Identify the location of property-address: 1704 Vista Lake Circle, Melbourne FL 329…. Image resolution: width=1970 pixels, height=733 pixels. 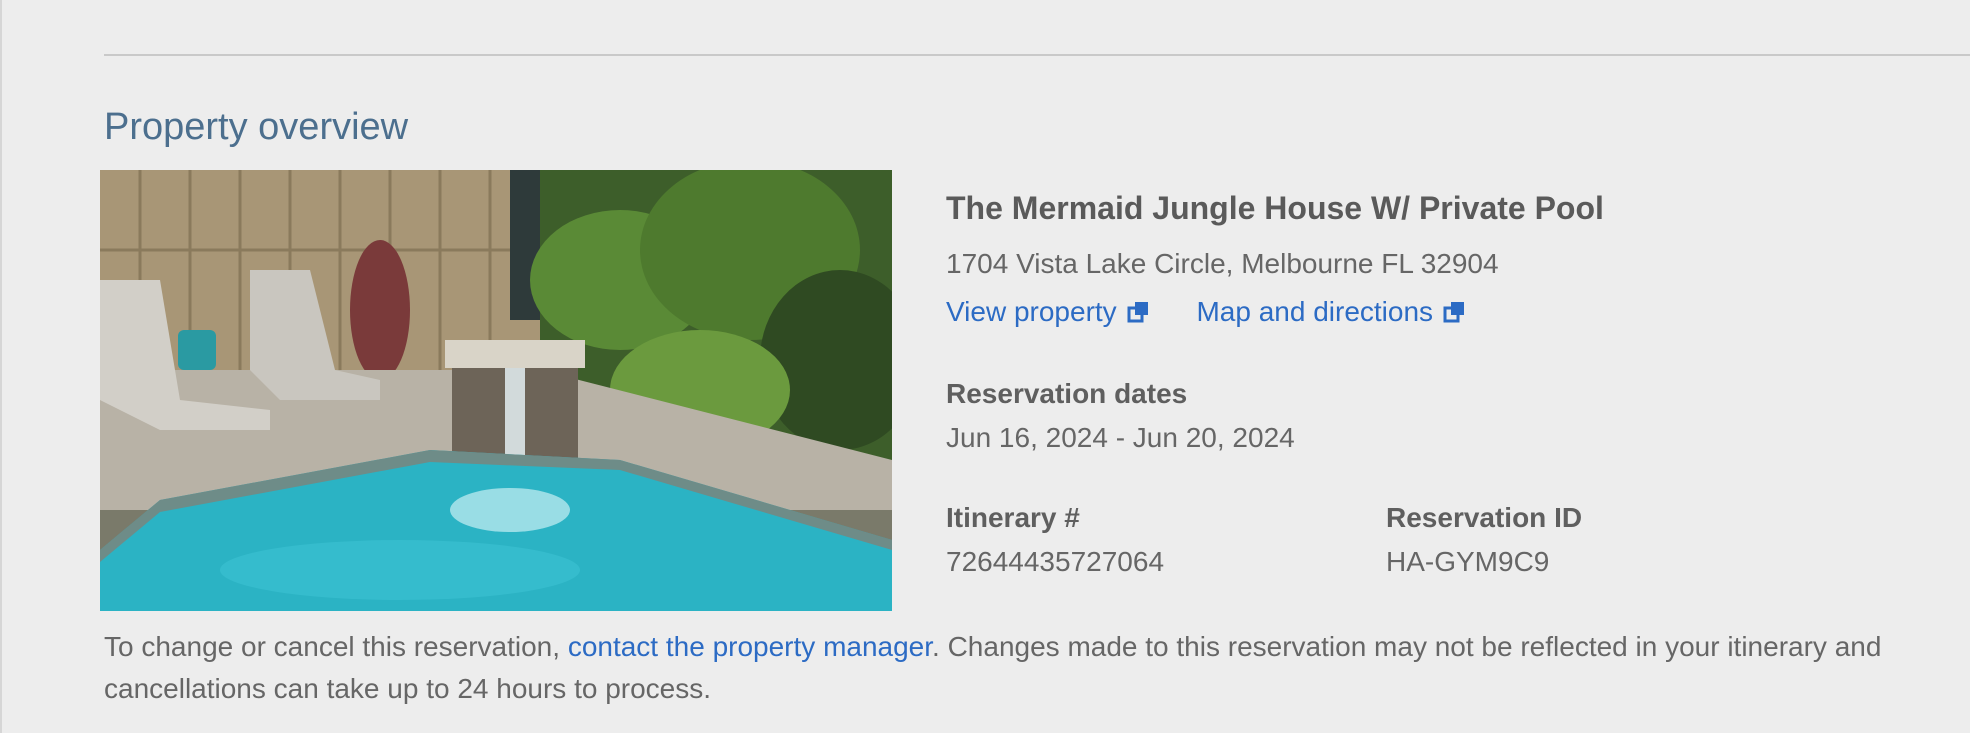
(1222, 263).